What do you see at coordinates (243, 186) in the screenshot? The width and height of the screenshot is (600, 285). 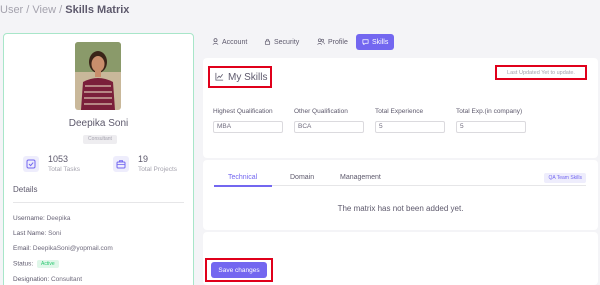 I see `active-tab-indicator` at bounding box center [243, 186].